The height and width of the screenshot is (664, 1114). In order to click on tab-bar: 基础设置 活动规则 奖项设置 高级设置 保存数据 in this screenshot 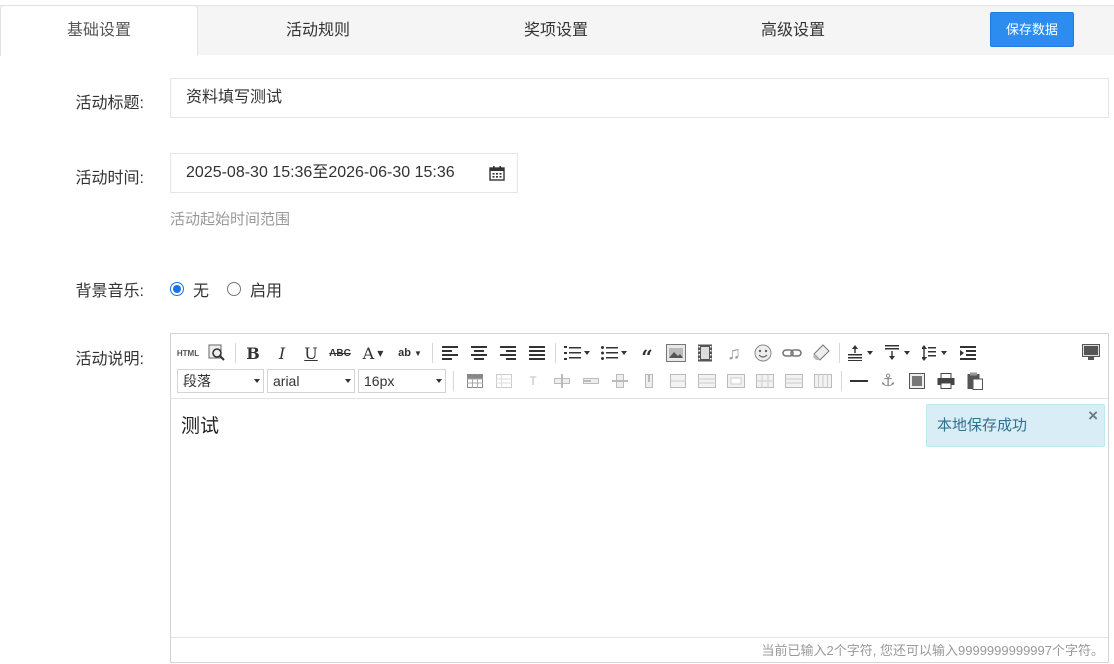, I will do `click(557, 30)`.